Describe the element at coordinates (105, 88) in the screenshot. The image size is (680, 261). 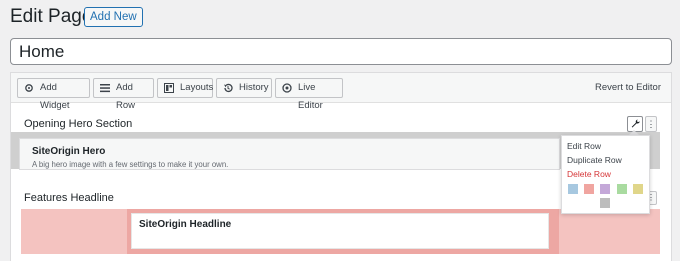
I see `add-row-icon` at that location.